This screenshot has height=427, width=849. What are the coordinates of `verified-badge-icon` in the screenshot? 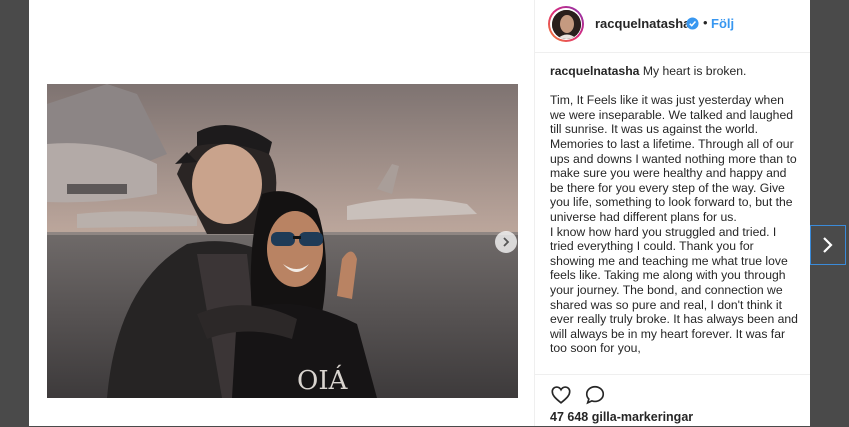 It's located at (692, 23).